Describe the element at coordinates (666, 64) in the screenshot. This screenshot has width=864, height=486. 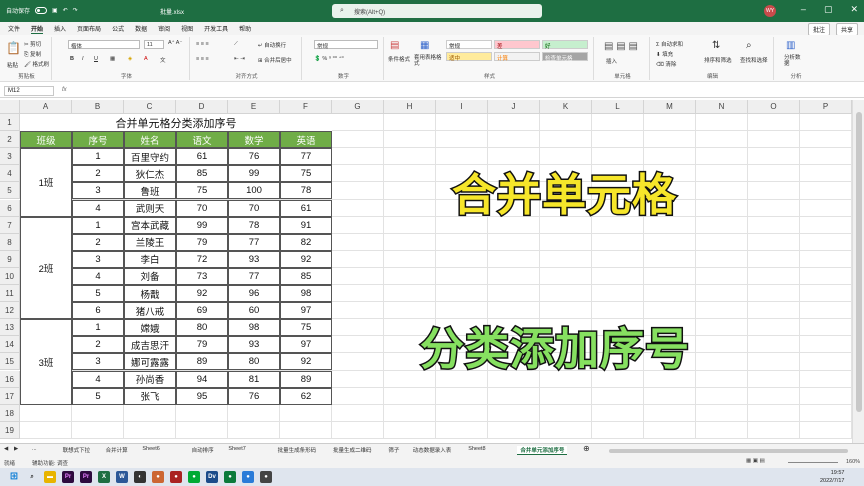
I see `clear-button: ⌫ 清除` at that location.